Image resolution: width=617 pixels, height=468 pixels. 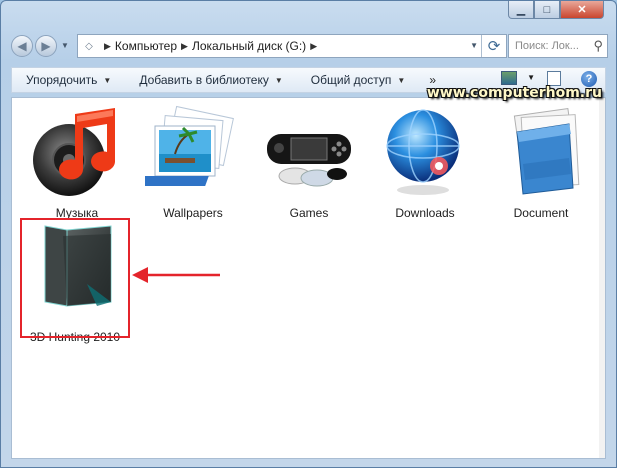 What do you see at coordinates (89, 46) in the screenshot?
I see `drive-icon: ◇` at bounding box center [89, 46].